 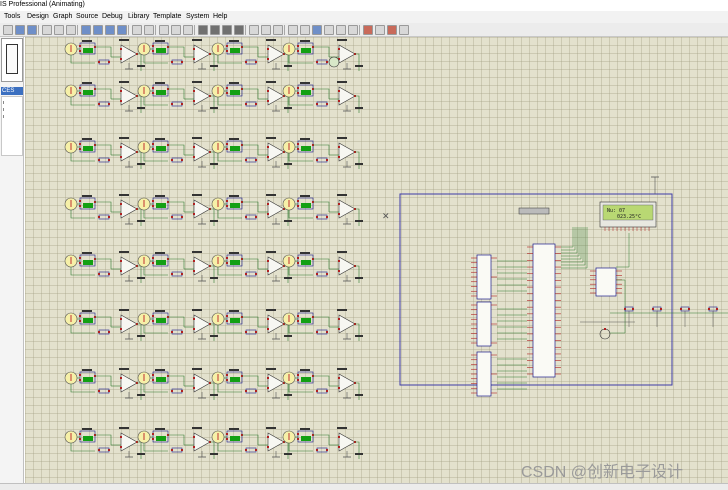 What do you see at coordinates (167, 16) in the screenshot?
I see `menu-template: Template` at bounding box center [167, 16].